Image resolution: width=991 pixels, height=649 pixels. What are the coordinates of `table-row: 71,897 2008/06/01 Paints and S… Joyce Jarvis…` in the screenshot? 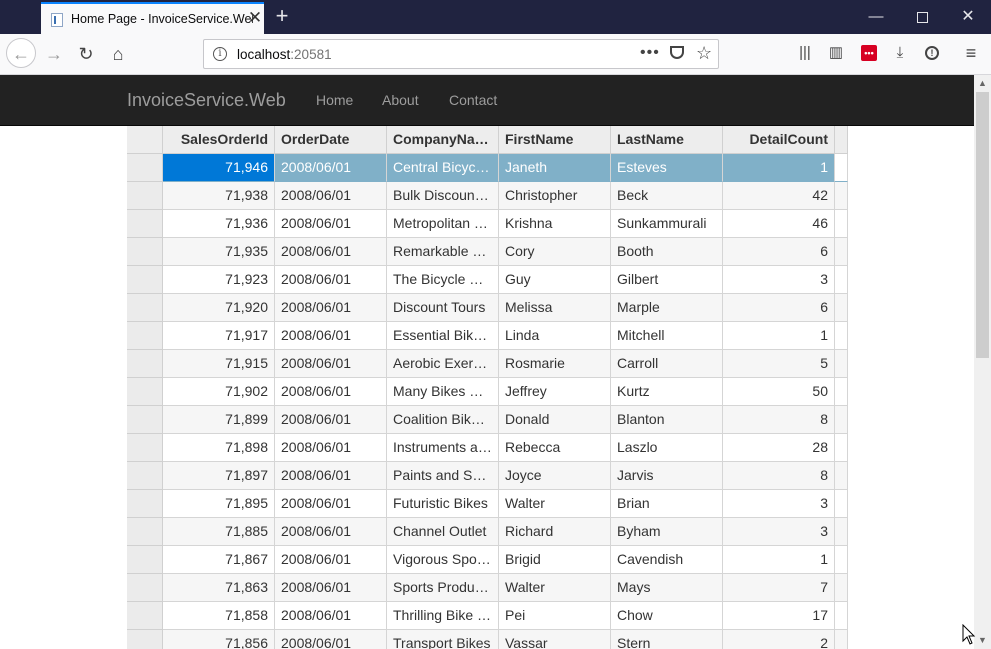 It's located at (487, 476).